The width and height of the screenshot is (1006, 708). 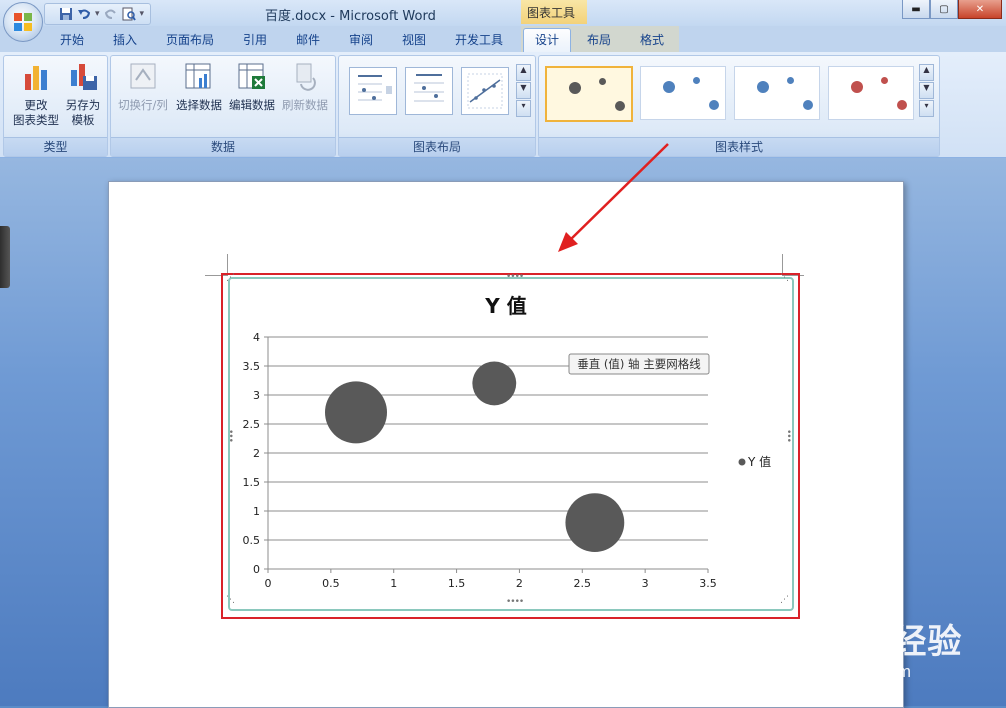 I want to click on tab-mailings: 邮件, so click(x=308, y=39).